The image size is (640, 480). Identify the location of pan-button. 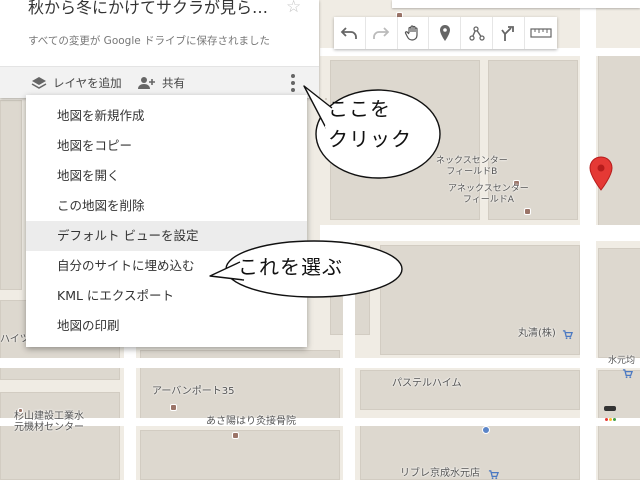
(414, 33).